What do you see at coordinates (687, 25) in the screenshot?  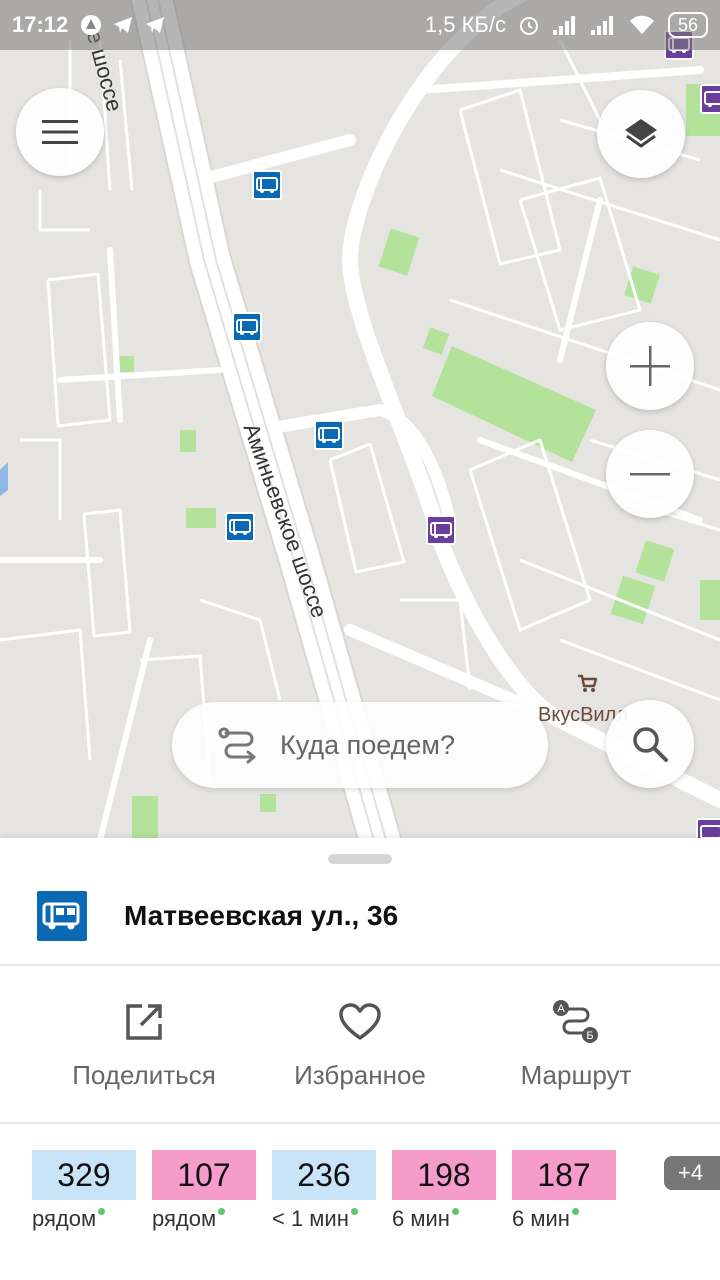 I see `battery-level: 56` at bounding box center [687, 25].